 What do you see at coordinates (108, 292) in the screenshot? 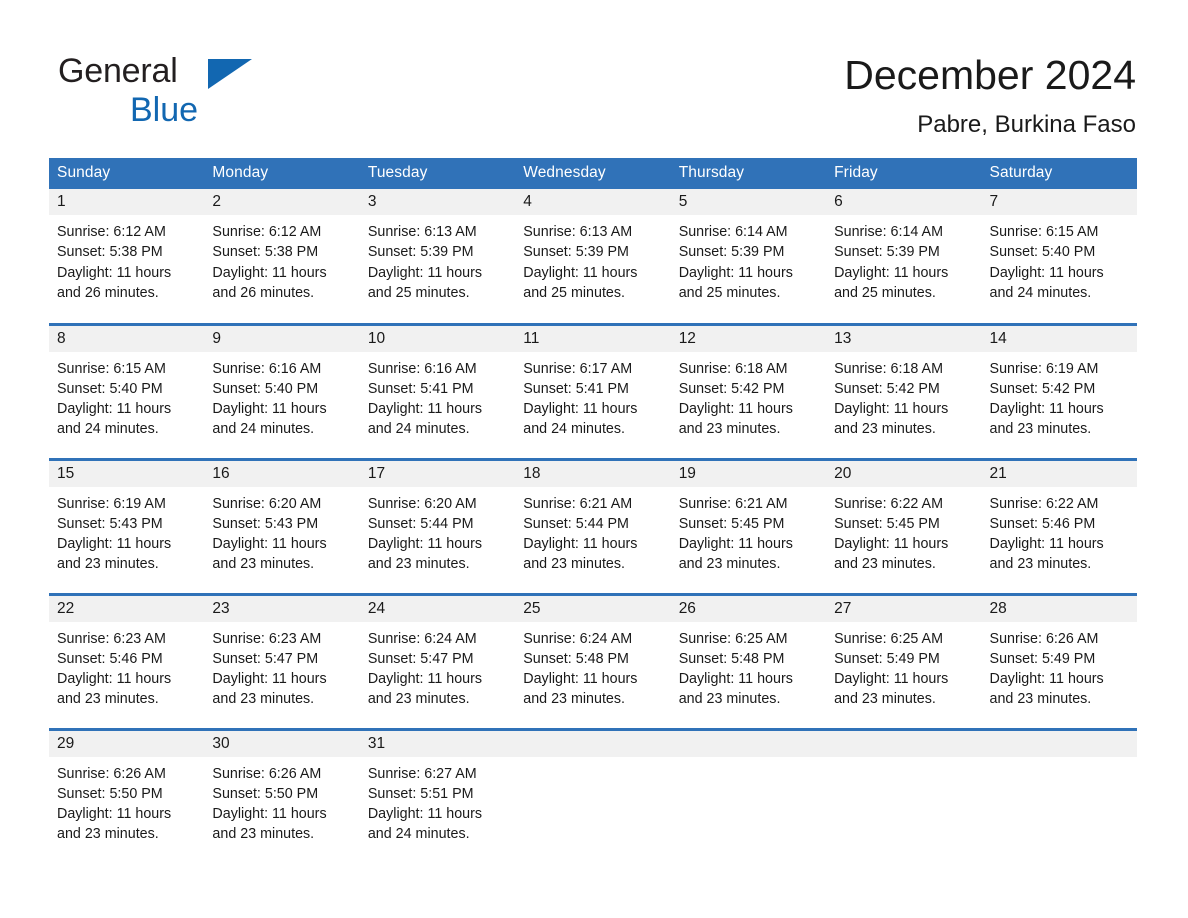
I see `daylight-text-line2: and 26 minutes.` at bounding box center [108, 292].